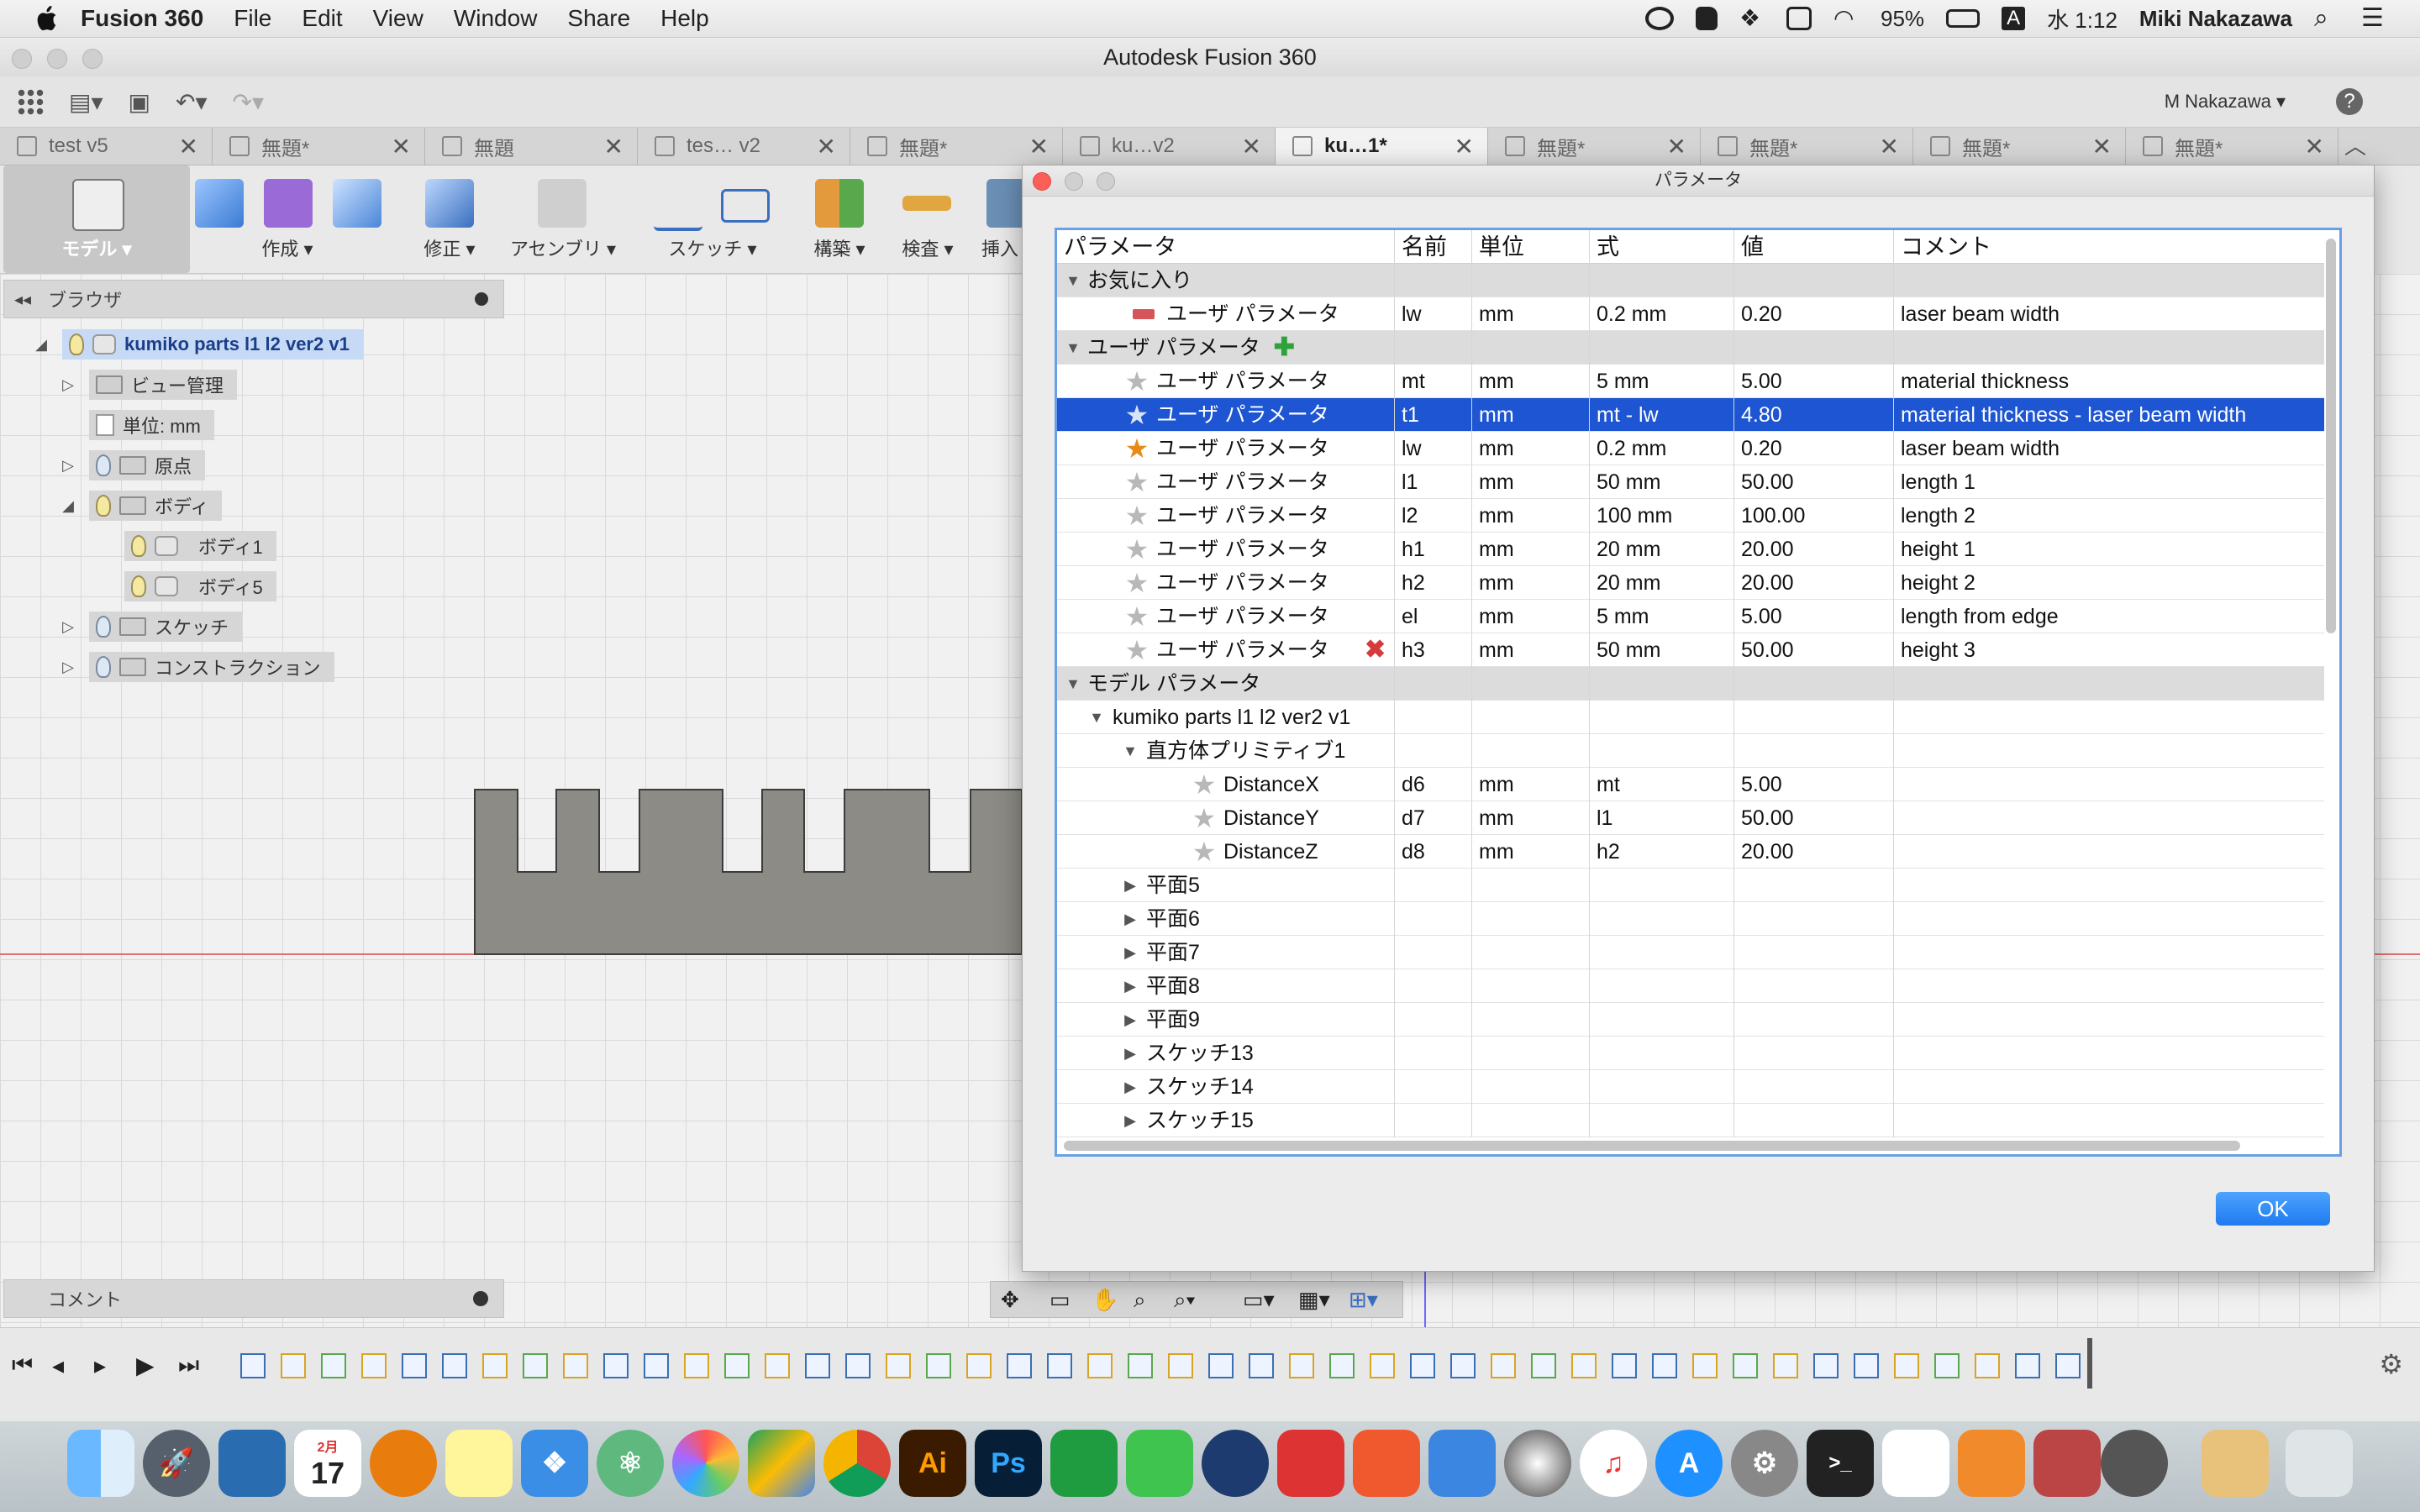 The height and width of the screenshot is (1512, 2420). What do you see at coordinates (100, 1463) in the screenshot?
I see `finder-icon` at bounding box center [100, 1463].